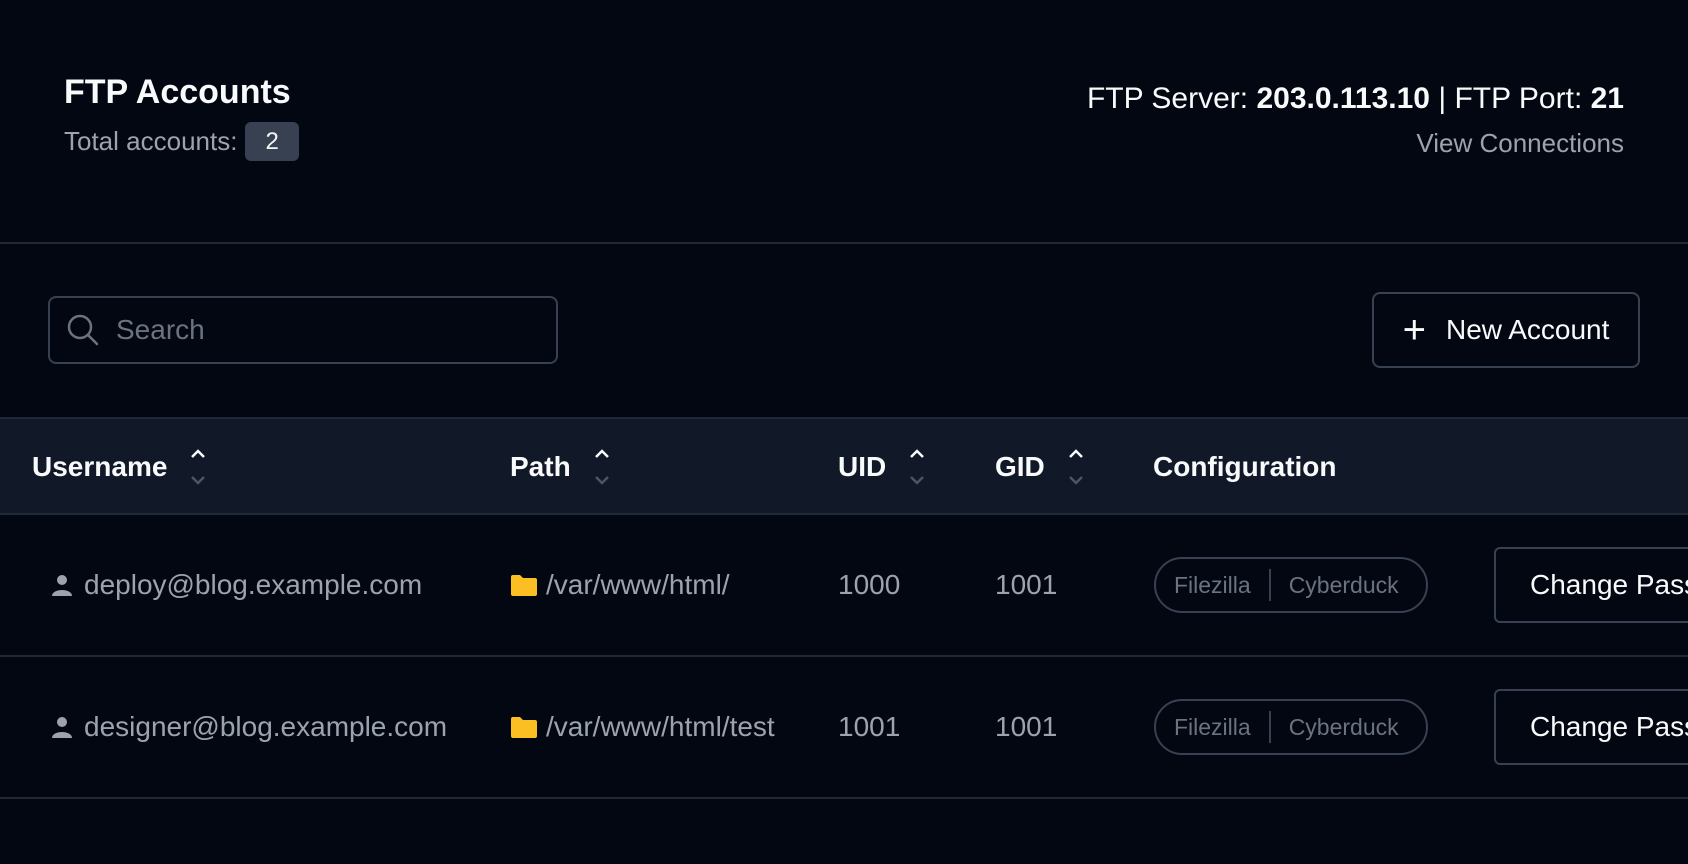 This screenshot has width=1688, height=864. I want to click on port-value: 21, so click(1607, 98).